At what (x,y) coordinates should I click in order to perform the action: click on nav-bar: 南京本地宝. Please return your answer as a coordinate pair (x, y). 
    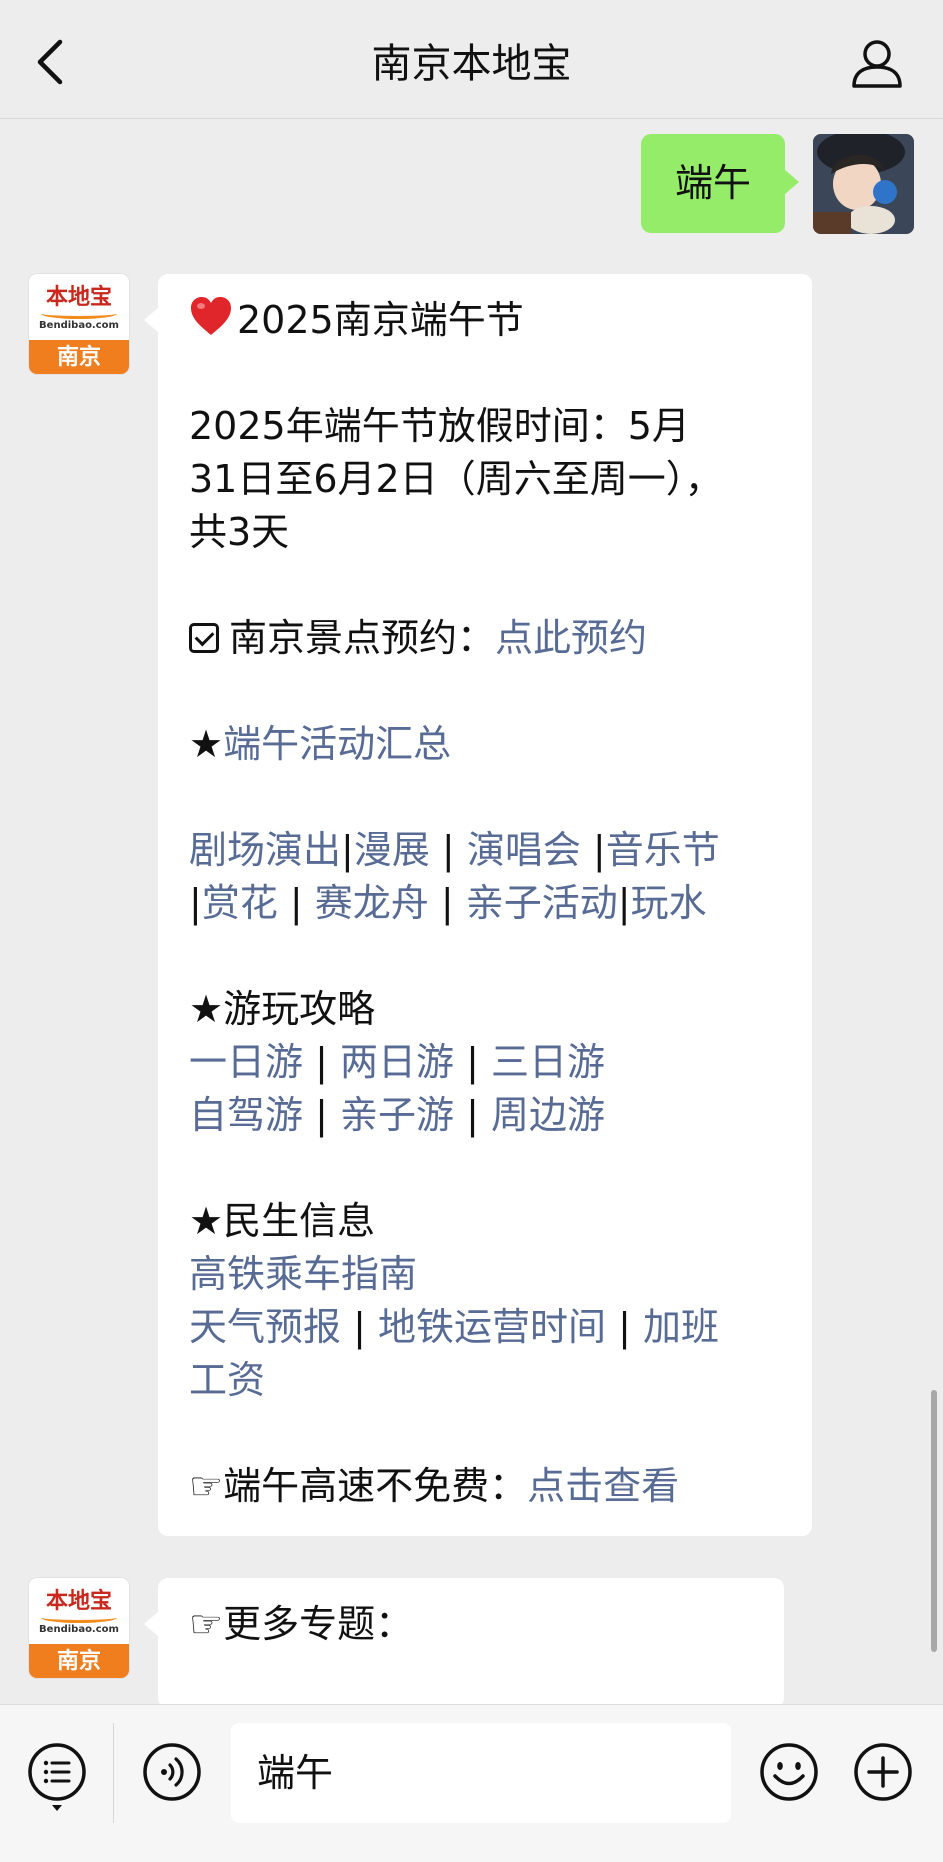
    Looking at the image, I should click on (471, 59).